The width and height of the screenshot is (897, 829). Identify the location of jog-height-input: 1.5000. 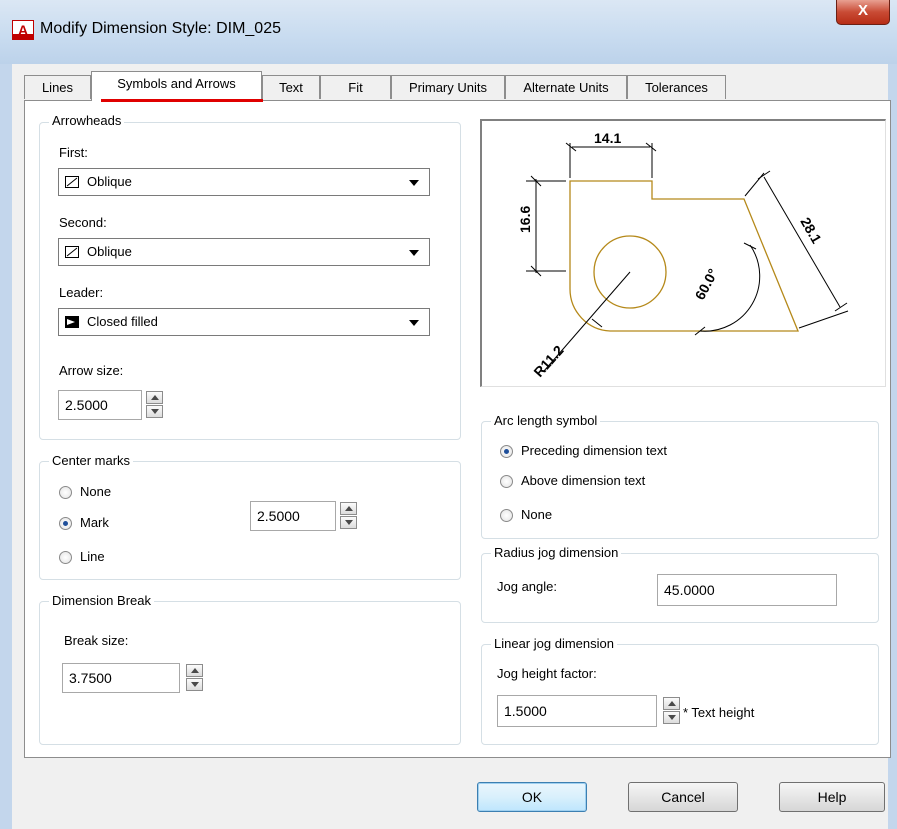
(577, 711).